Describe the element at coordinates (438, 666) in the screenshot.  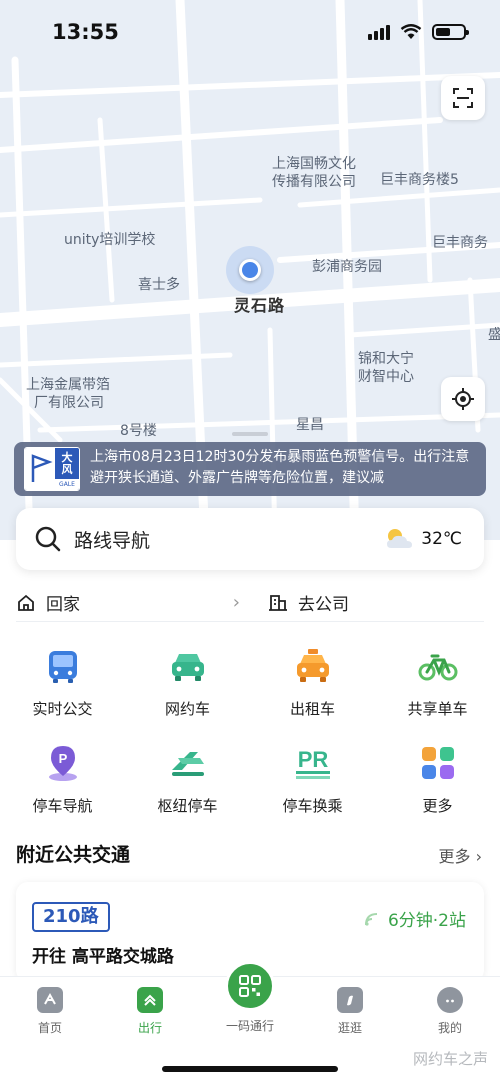
I see `bike-icon` at that location.